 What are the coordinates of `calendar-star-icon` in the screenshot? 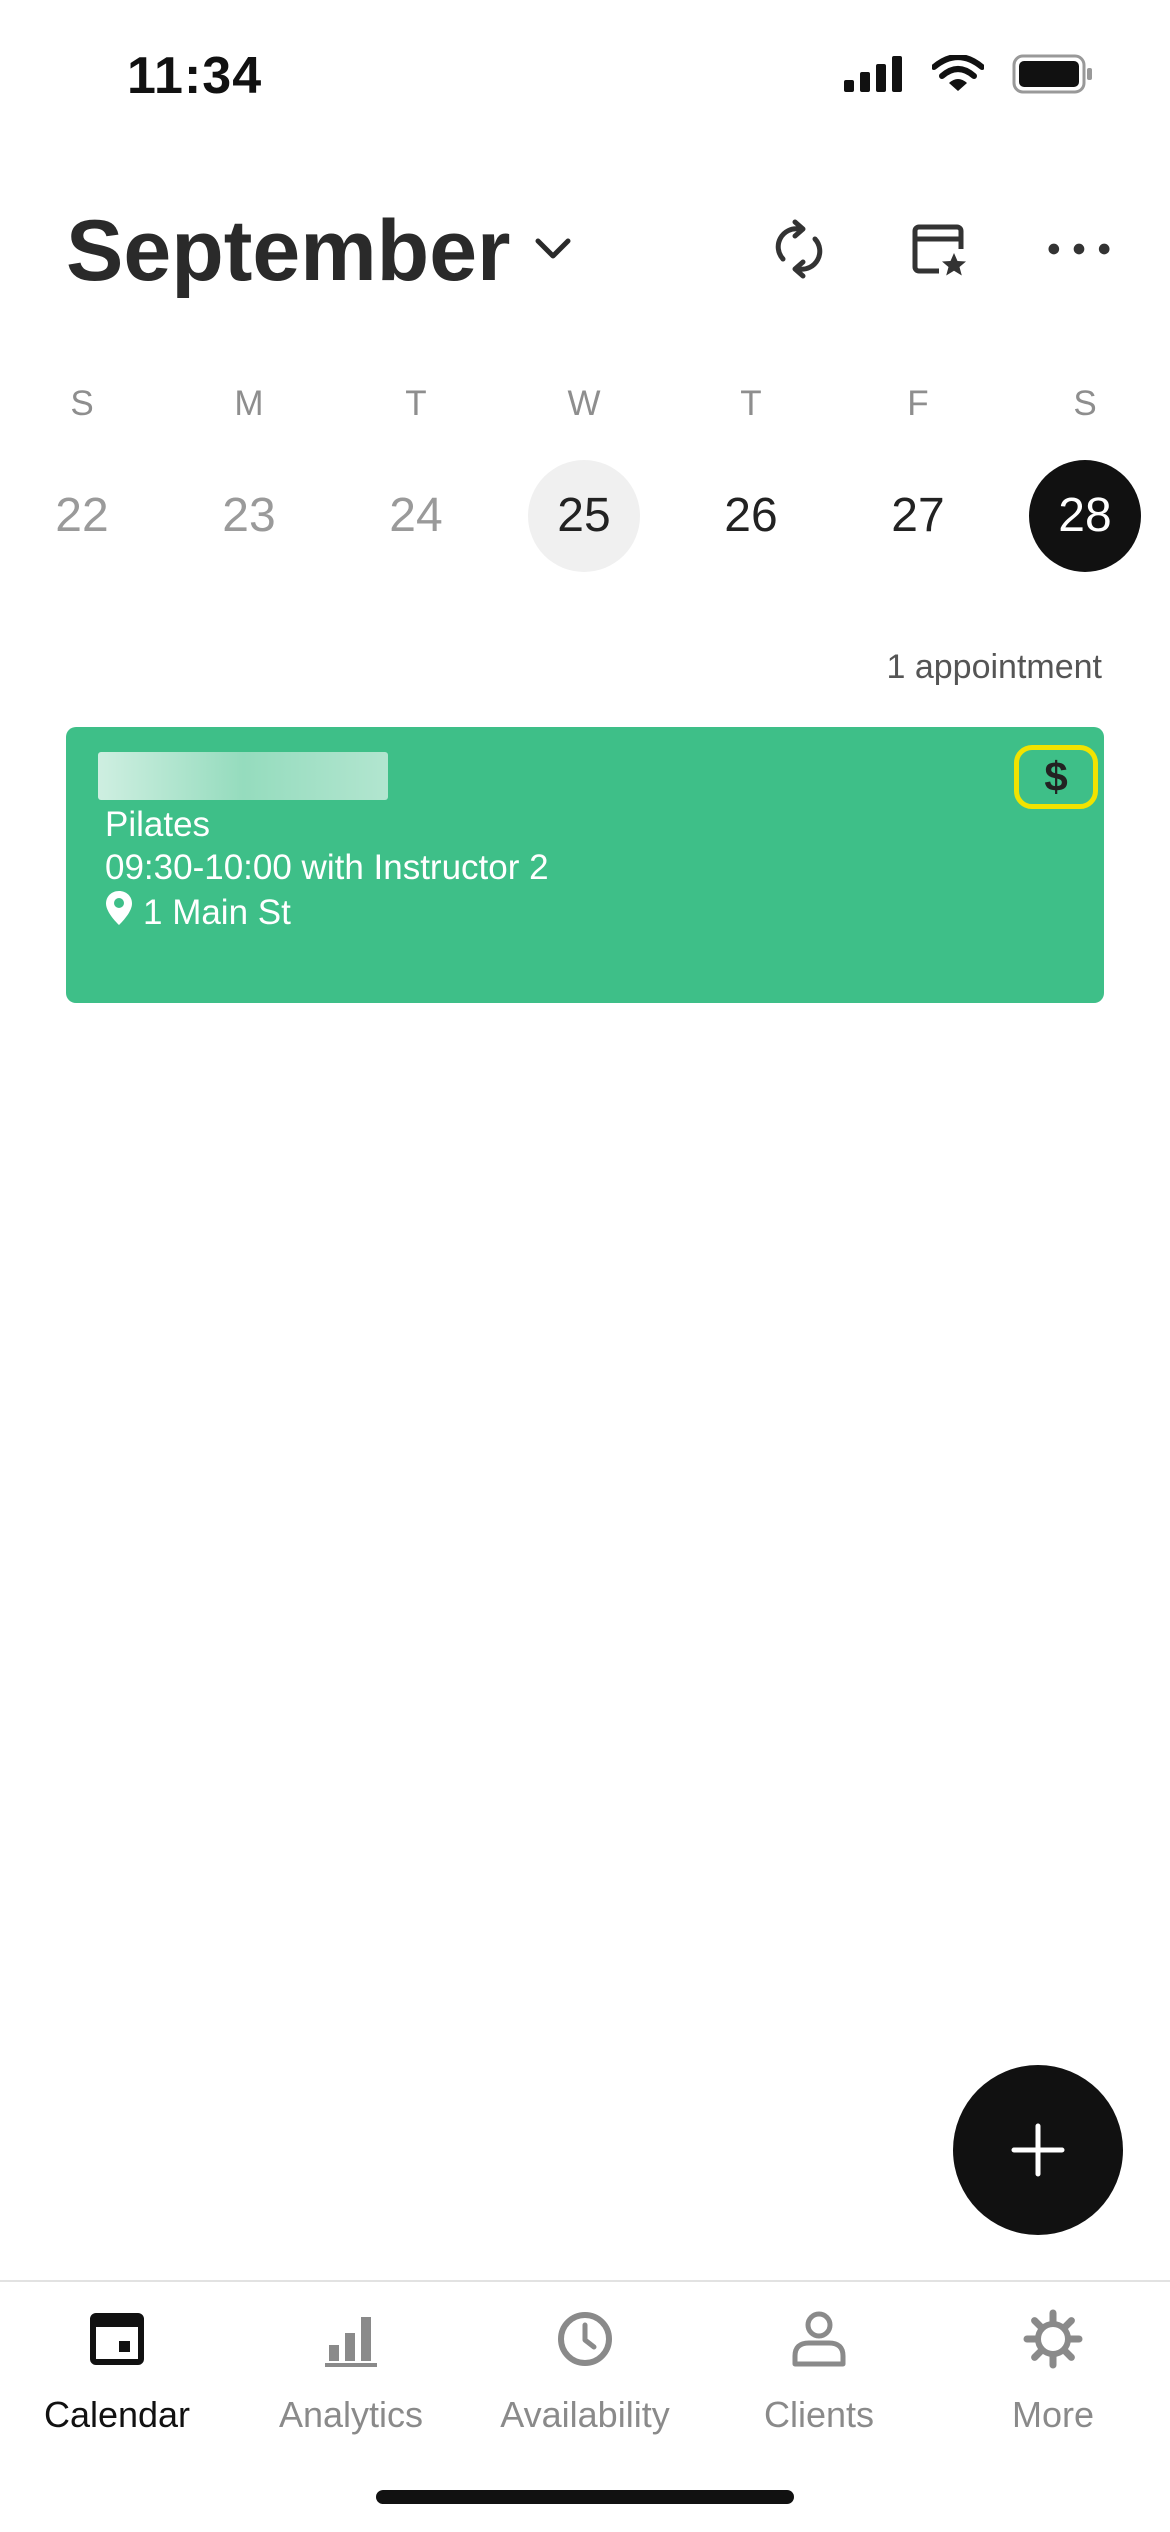 It's located at (939, 249).